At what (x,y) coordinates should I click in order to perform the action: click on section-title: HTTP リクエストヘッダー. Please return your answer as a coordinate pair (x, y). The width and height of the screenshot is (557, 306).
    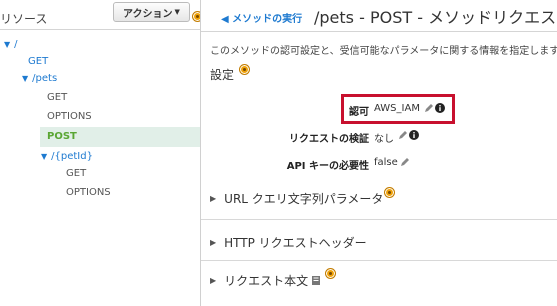
    Looking at the image, I should click on (295, 243).